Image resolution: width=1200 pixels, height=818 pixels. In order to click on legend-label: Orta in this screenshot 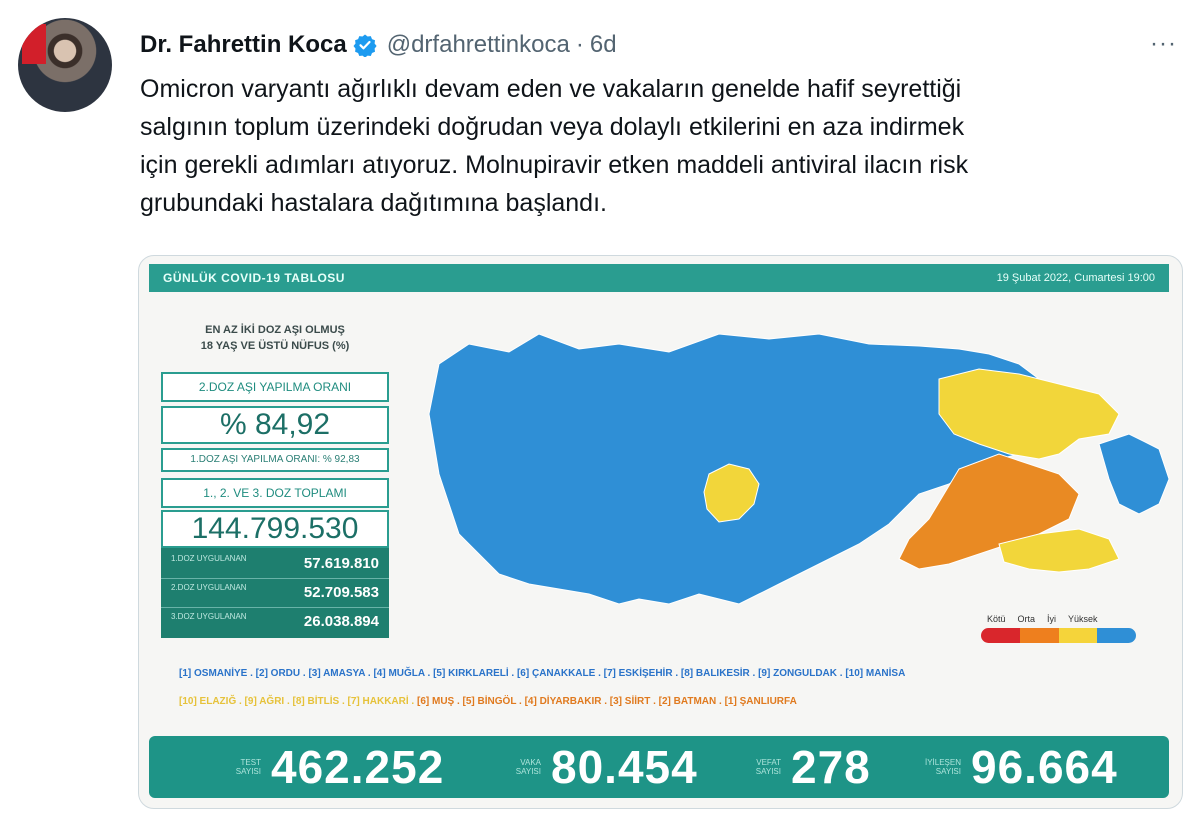, I will do `click(1026, 619)`.